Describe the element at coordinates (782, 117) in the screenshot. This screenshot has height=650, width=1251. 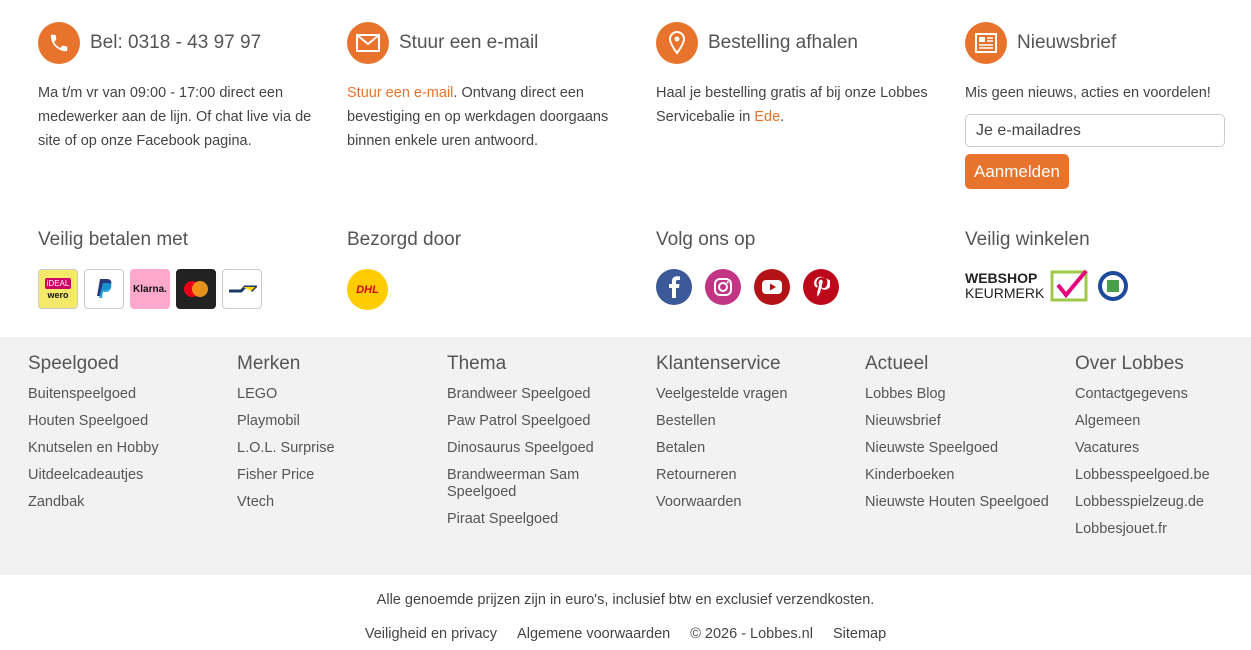
I see `pickup-text-end: .` at that location.